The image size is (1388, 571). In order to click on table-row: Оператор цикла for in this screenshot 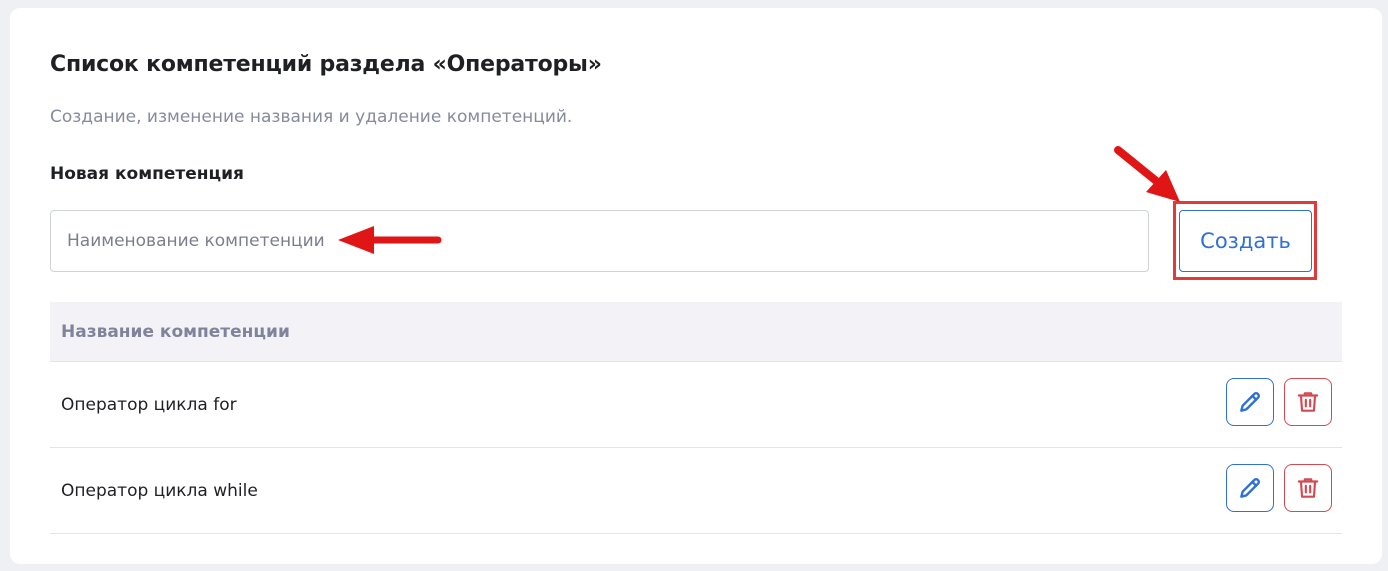, I will do `click(696, 405)`.